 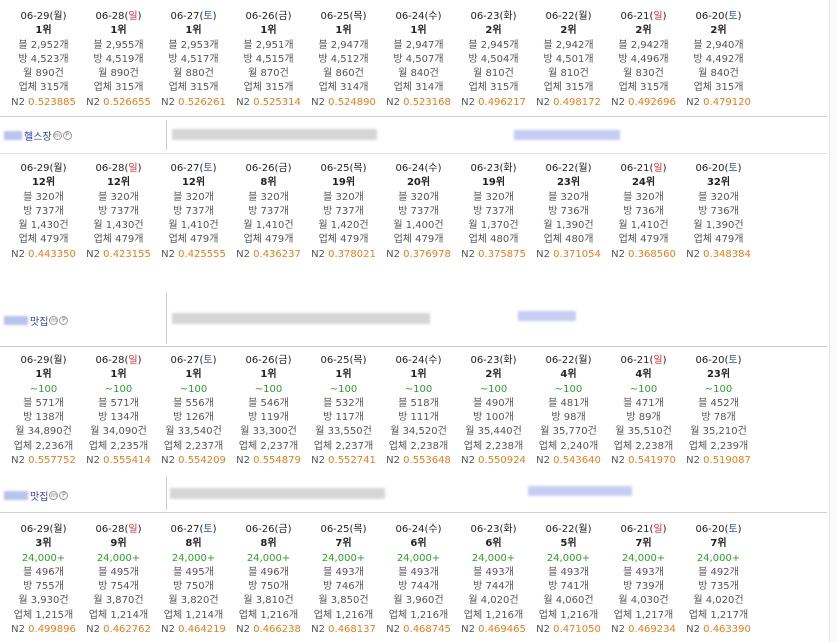 What do you see at coordinates (418, 211) in the screenshot?
I see `visit-count: 방 737개` at bounding box center [418, 211].